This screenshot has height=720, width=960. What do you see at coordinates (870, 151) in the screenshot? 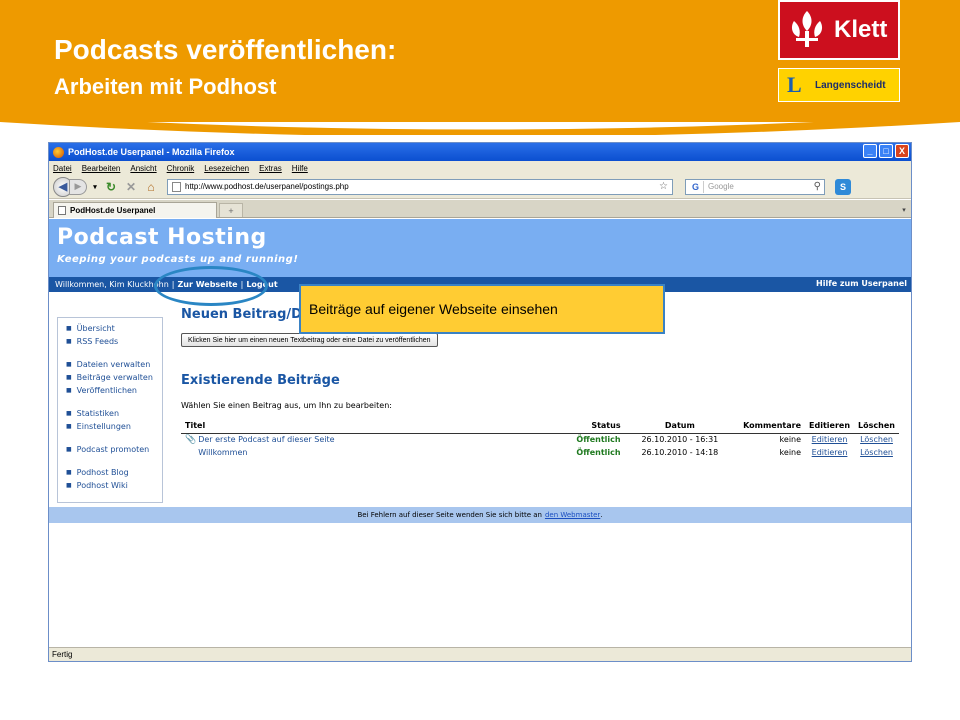
I see `minimize-button: _` at bounding box center [870, 151].